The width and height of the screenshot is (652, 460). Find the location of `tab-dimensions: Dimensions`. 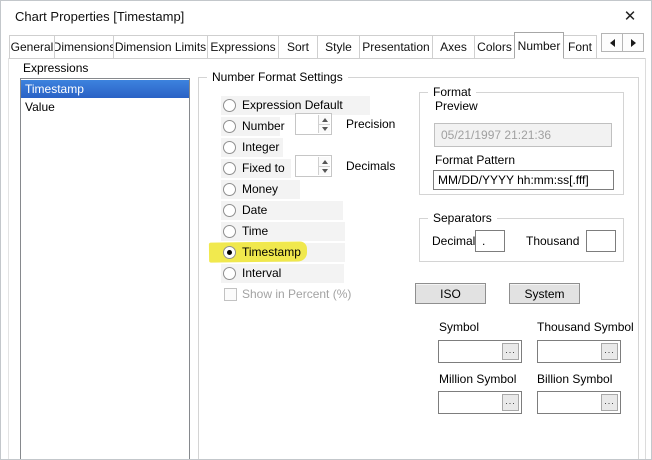

tab-dimensions: Dimensions is located at coordinates (84, 46).